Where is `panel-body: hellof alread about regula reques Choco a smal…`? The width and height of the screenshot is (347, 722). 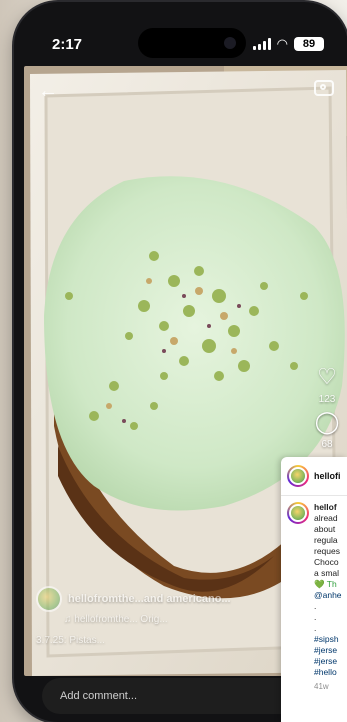
panel-body: hellof alread about regula reques Choco a smal… is located at coordinates (314, 593).